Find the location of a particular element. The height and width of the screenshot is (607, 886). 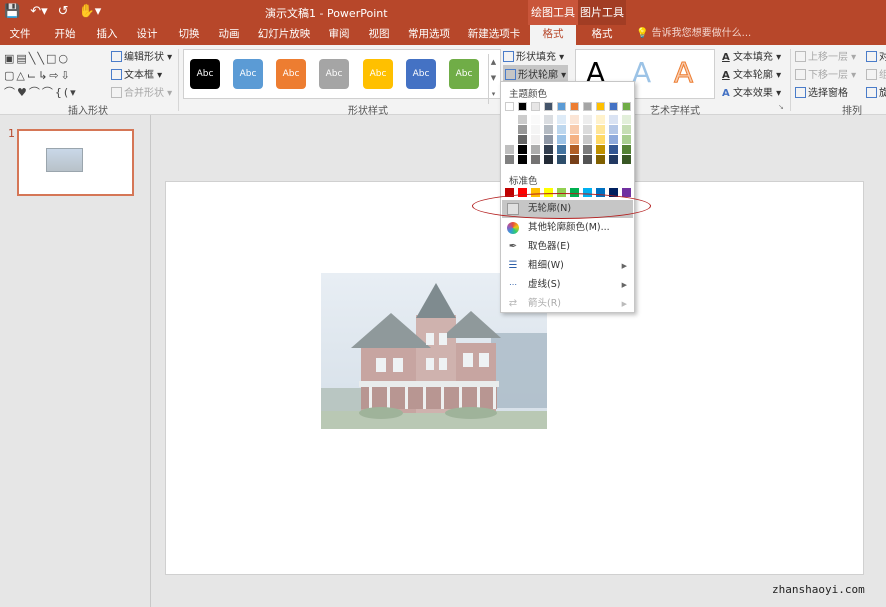

tab-format-picture: 格式 is located at coordinates (602, 35).